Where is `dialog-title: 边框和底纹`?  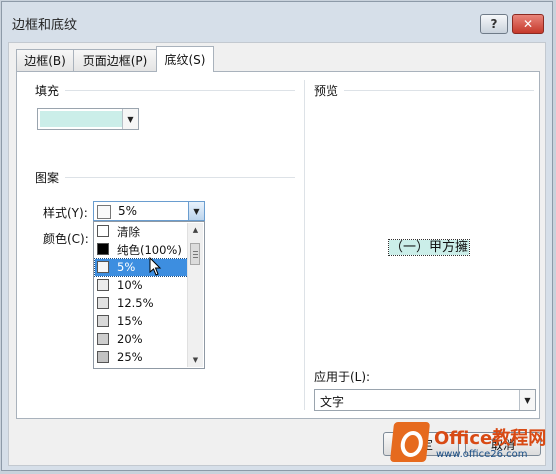 dialog-title: 边框和底纹 is located at coordinates (45, 25).